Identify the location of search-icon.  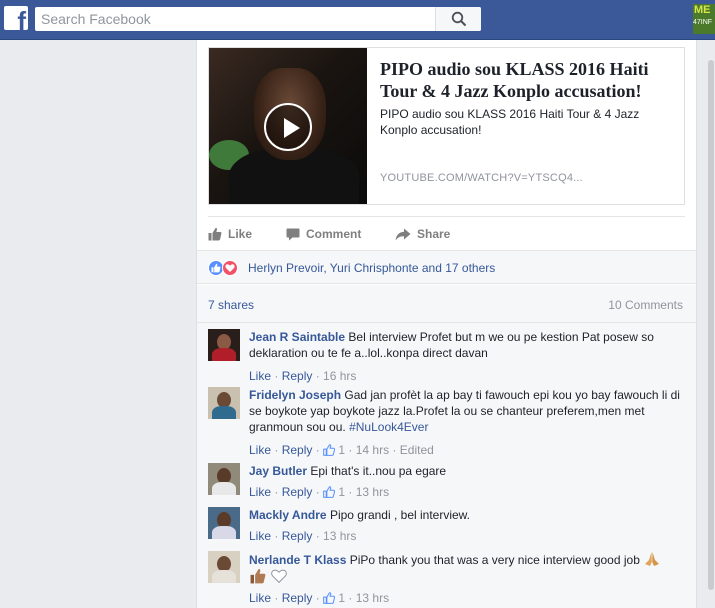
(459, 19).